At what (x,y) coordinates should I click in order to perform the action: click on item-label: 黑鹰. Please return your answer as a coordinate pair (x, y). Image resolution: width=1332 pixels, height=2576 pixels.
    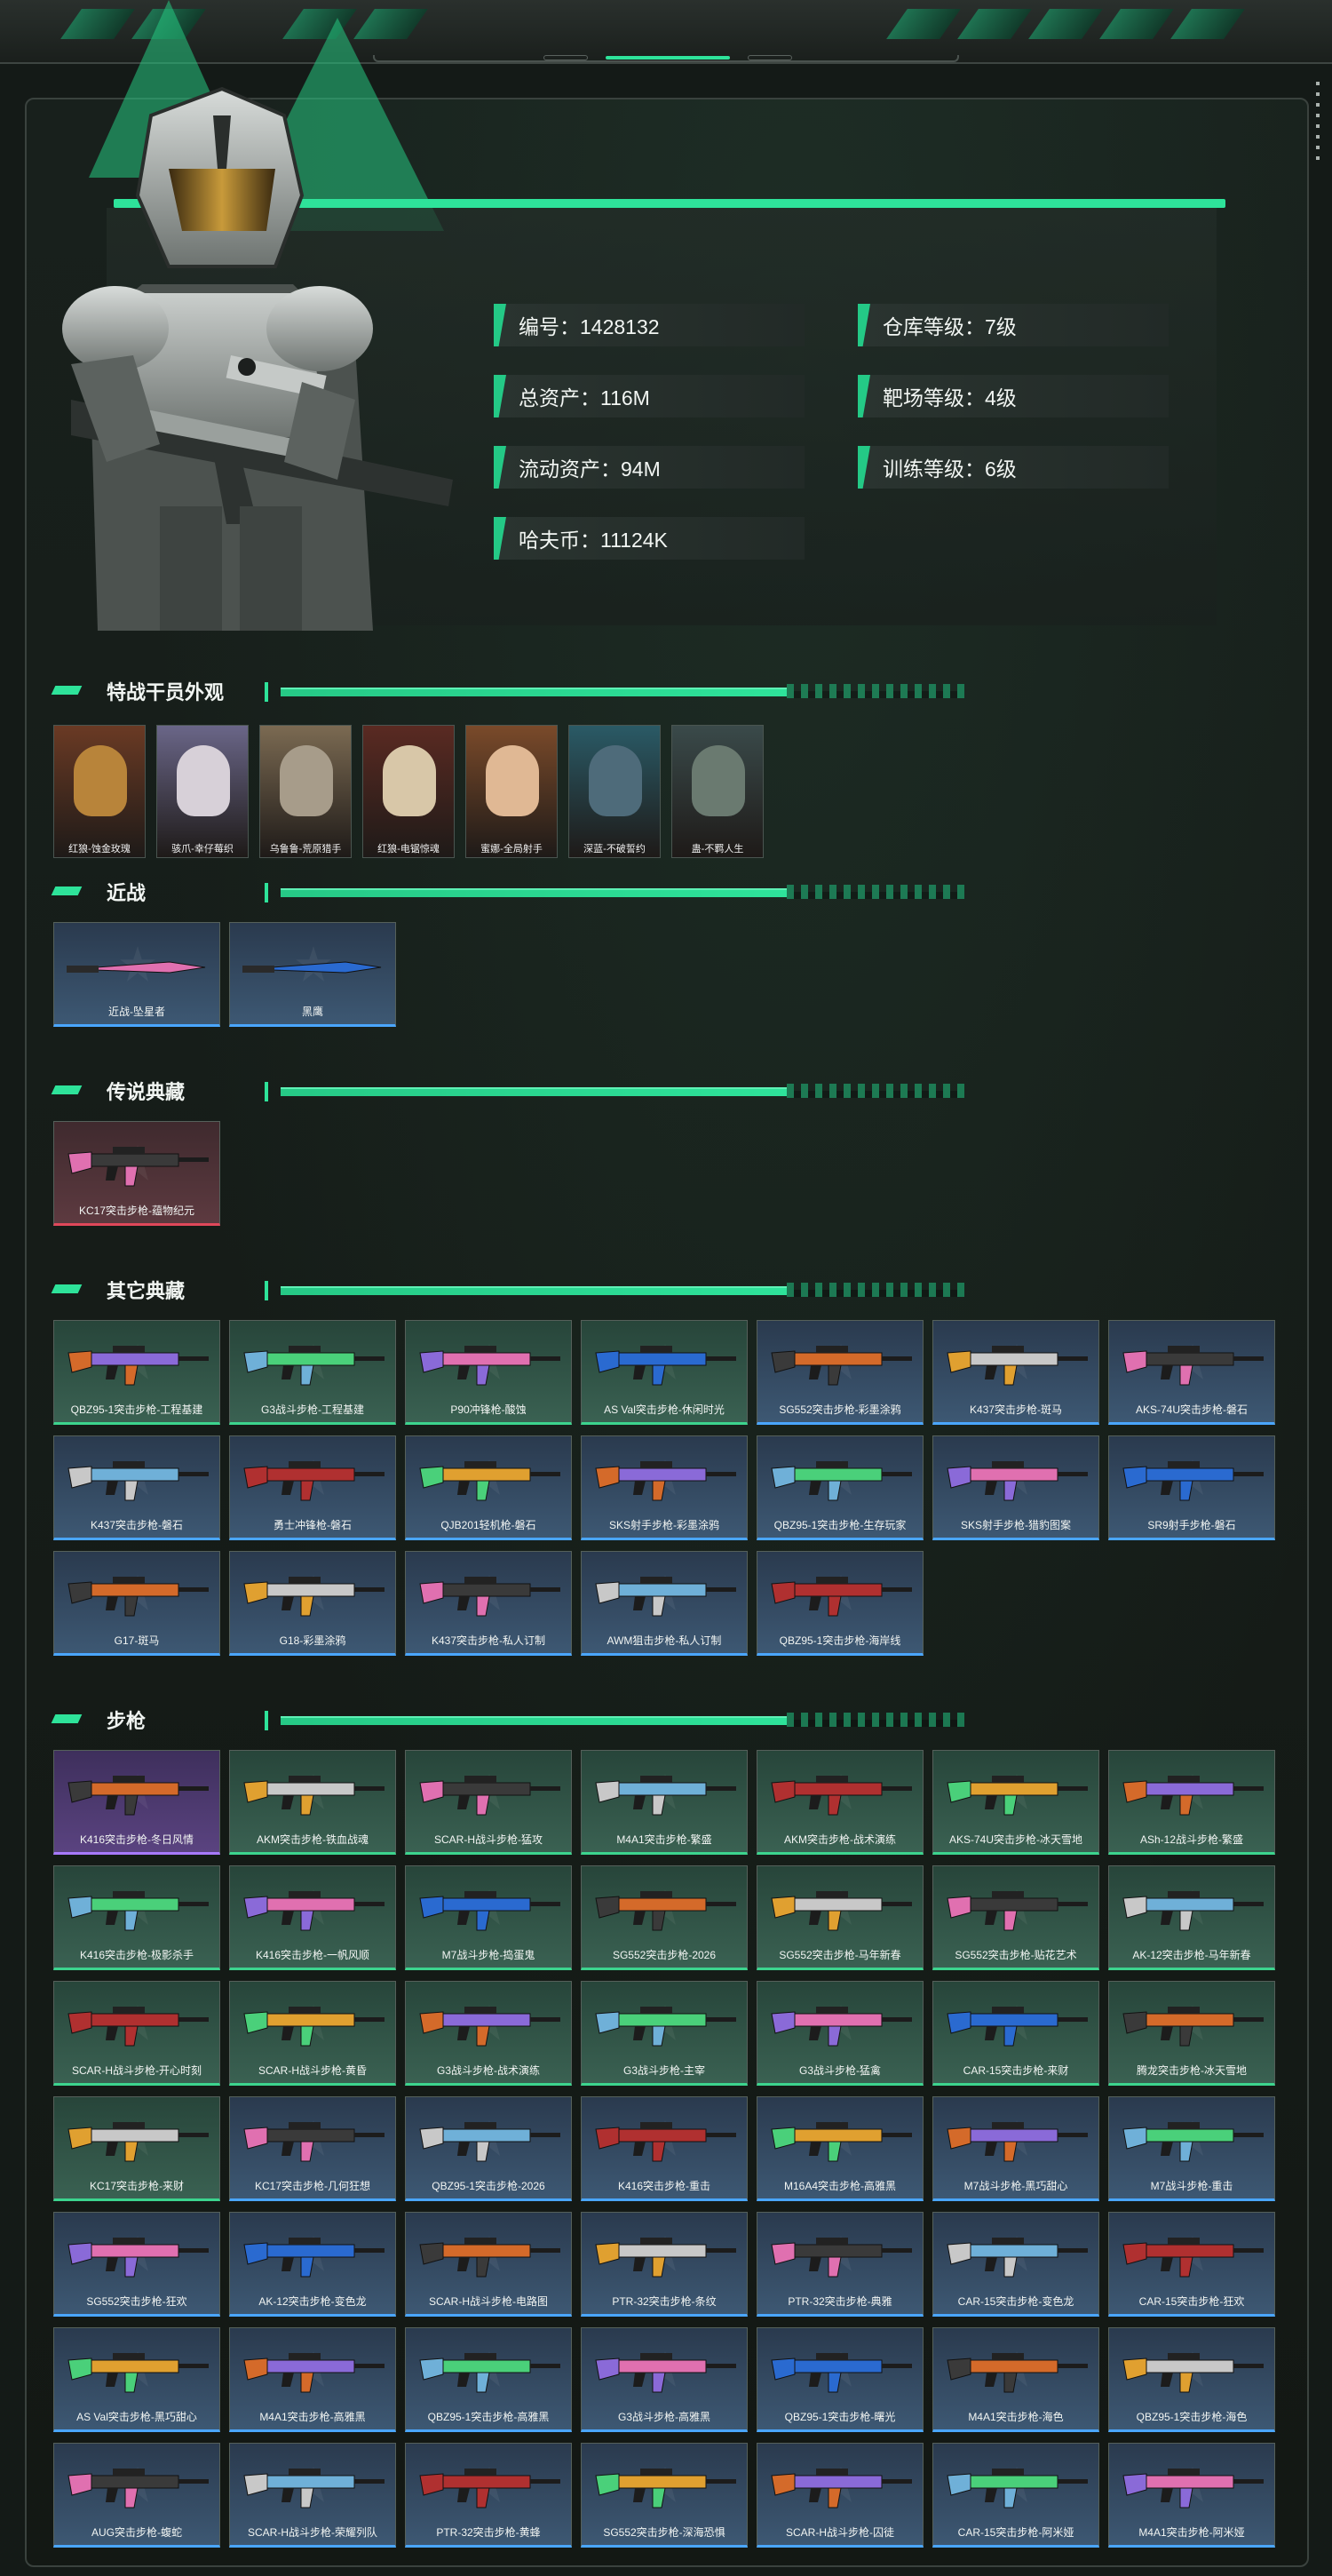
    Looking at the image, I should click on (312, 1012).